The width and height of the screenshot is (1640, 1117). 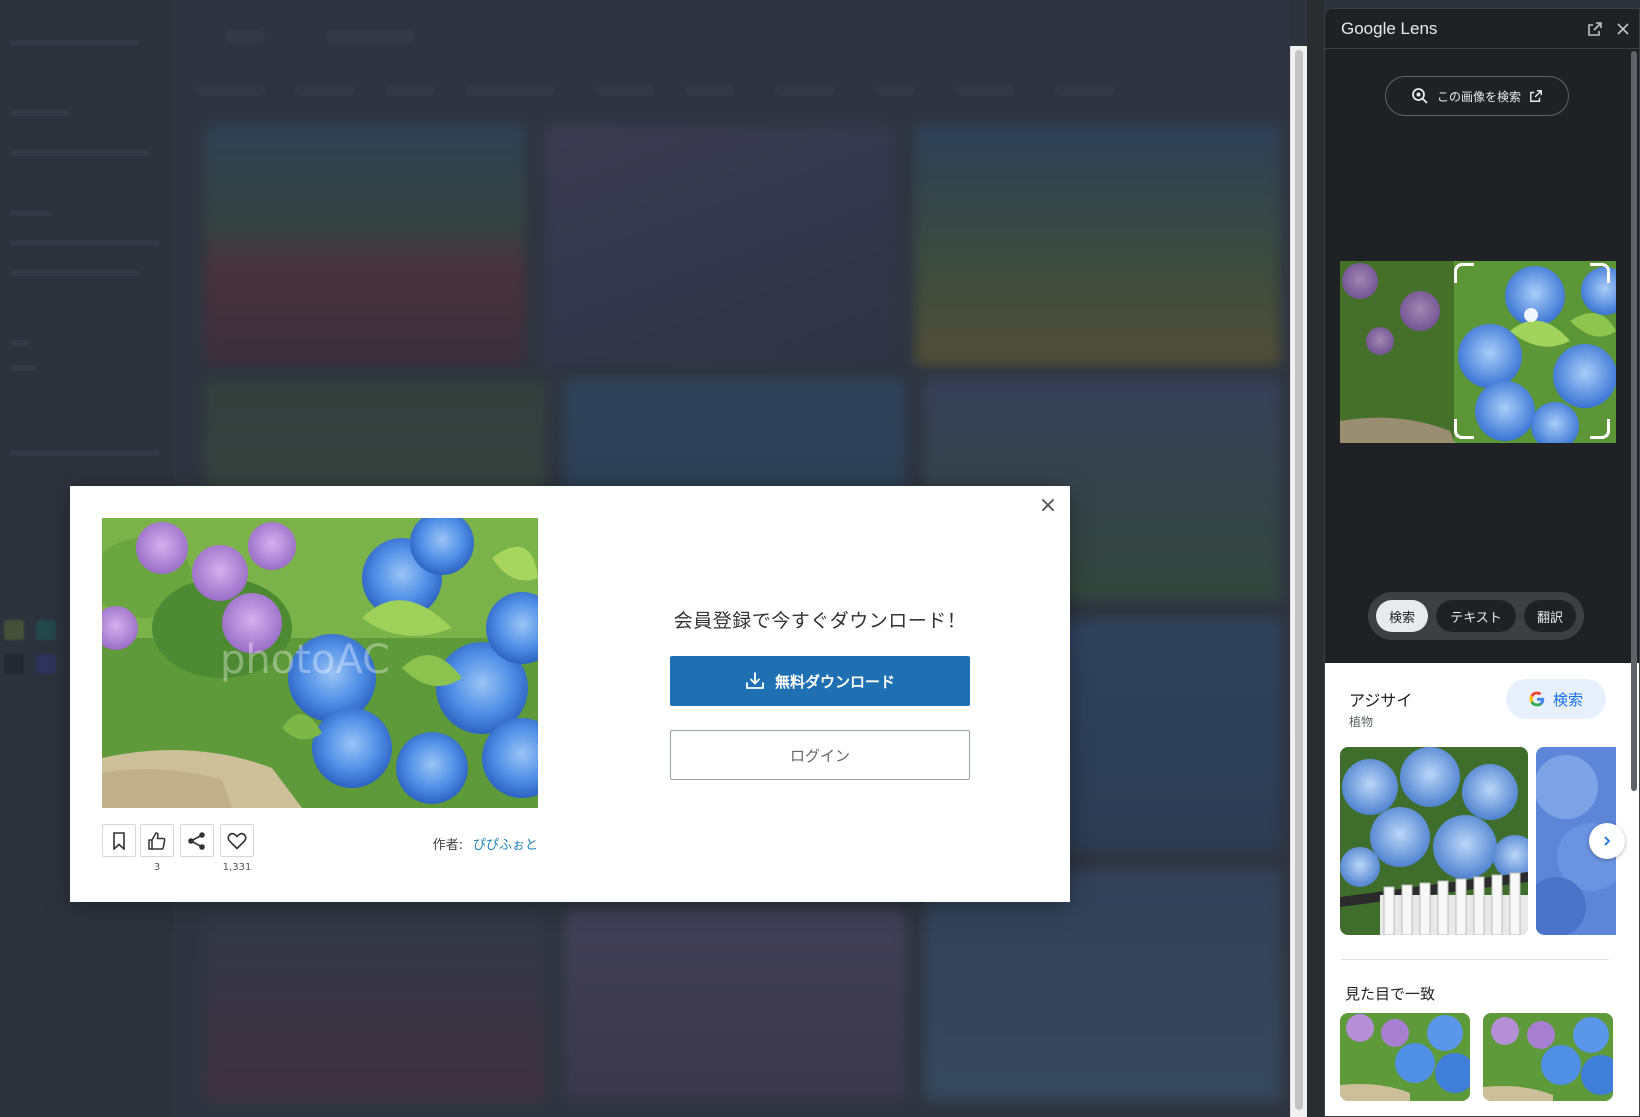 I want to click on favorite-button, so click(x=237, y=840).